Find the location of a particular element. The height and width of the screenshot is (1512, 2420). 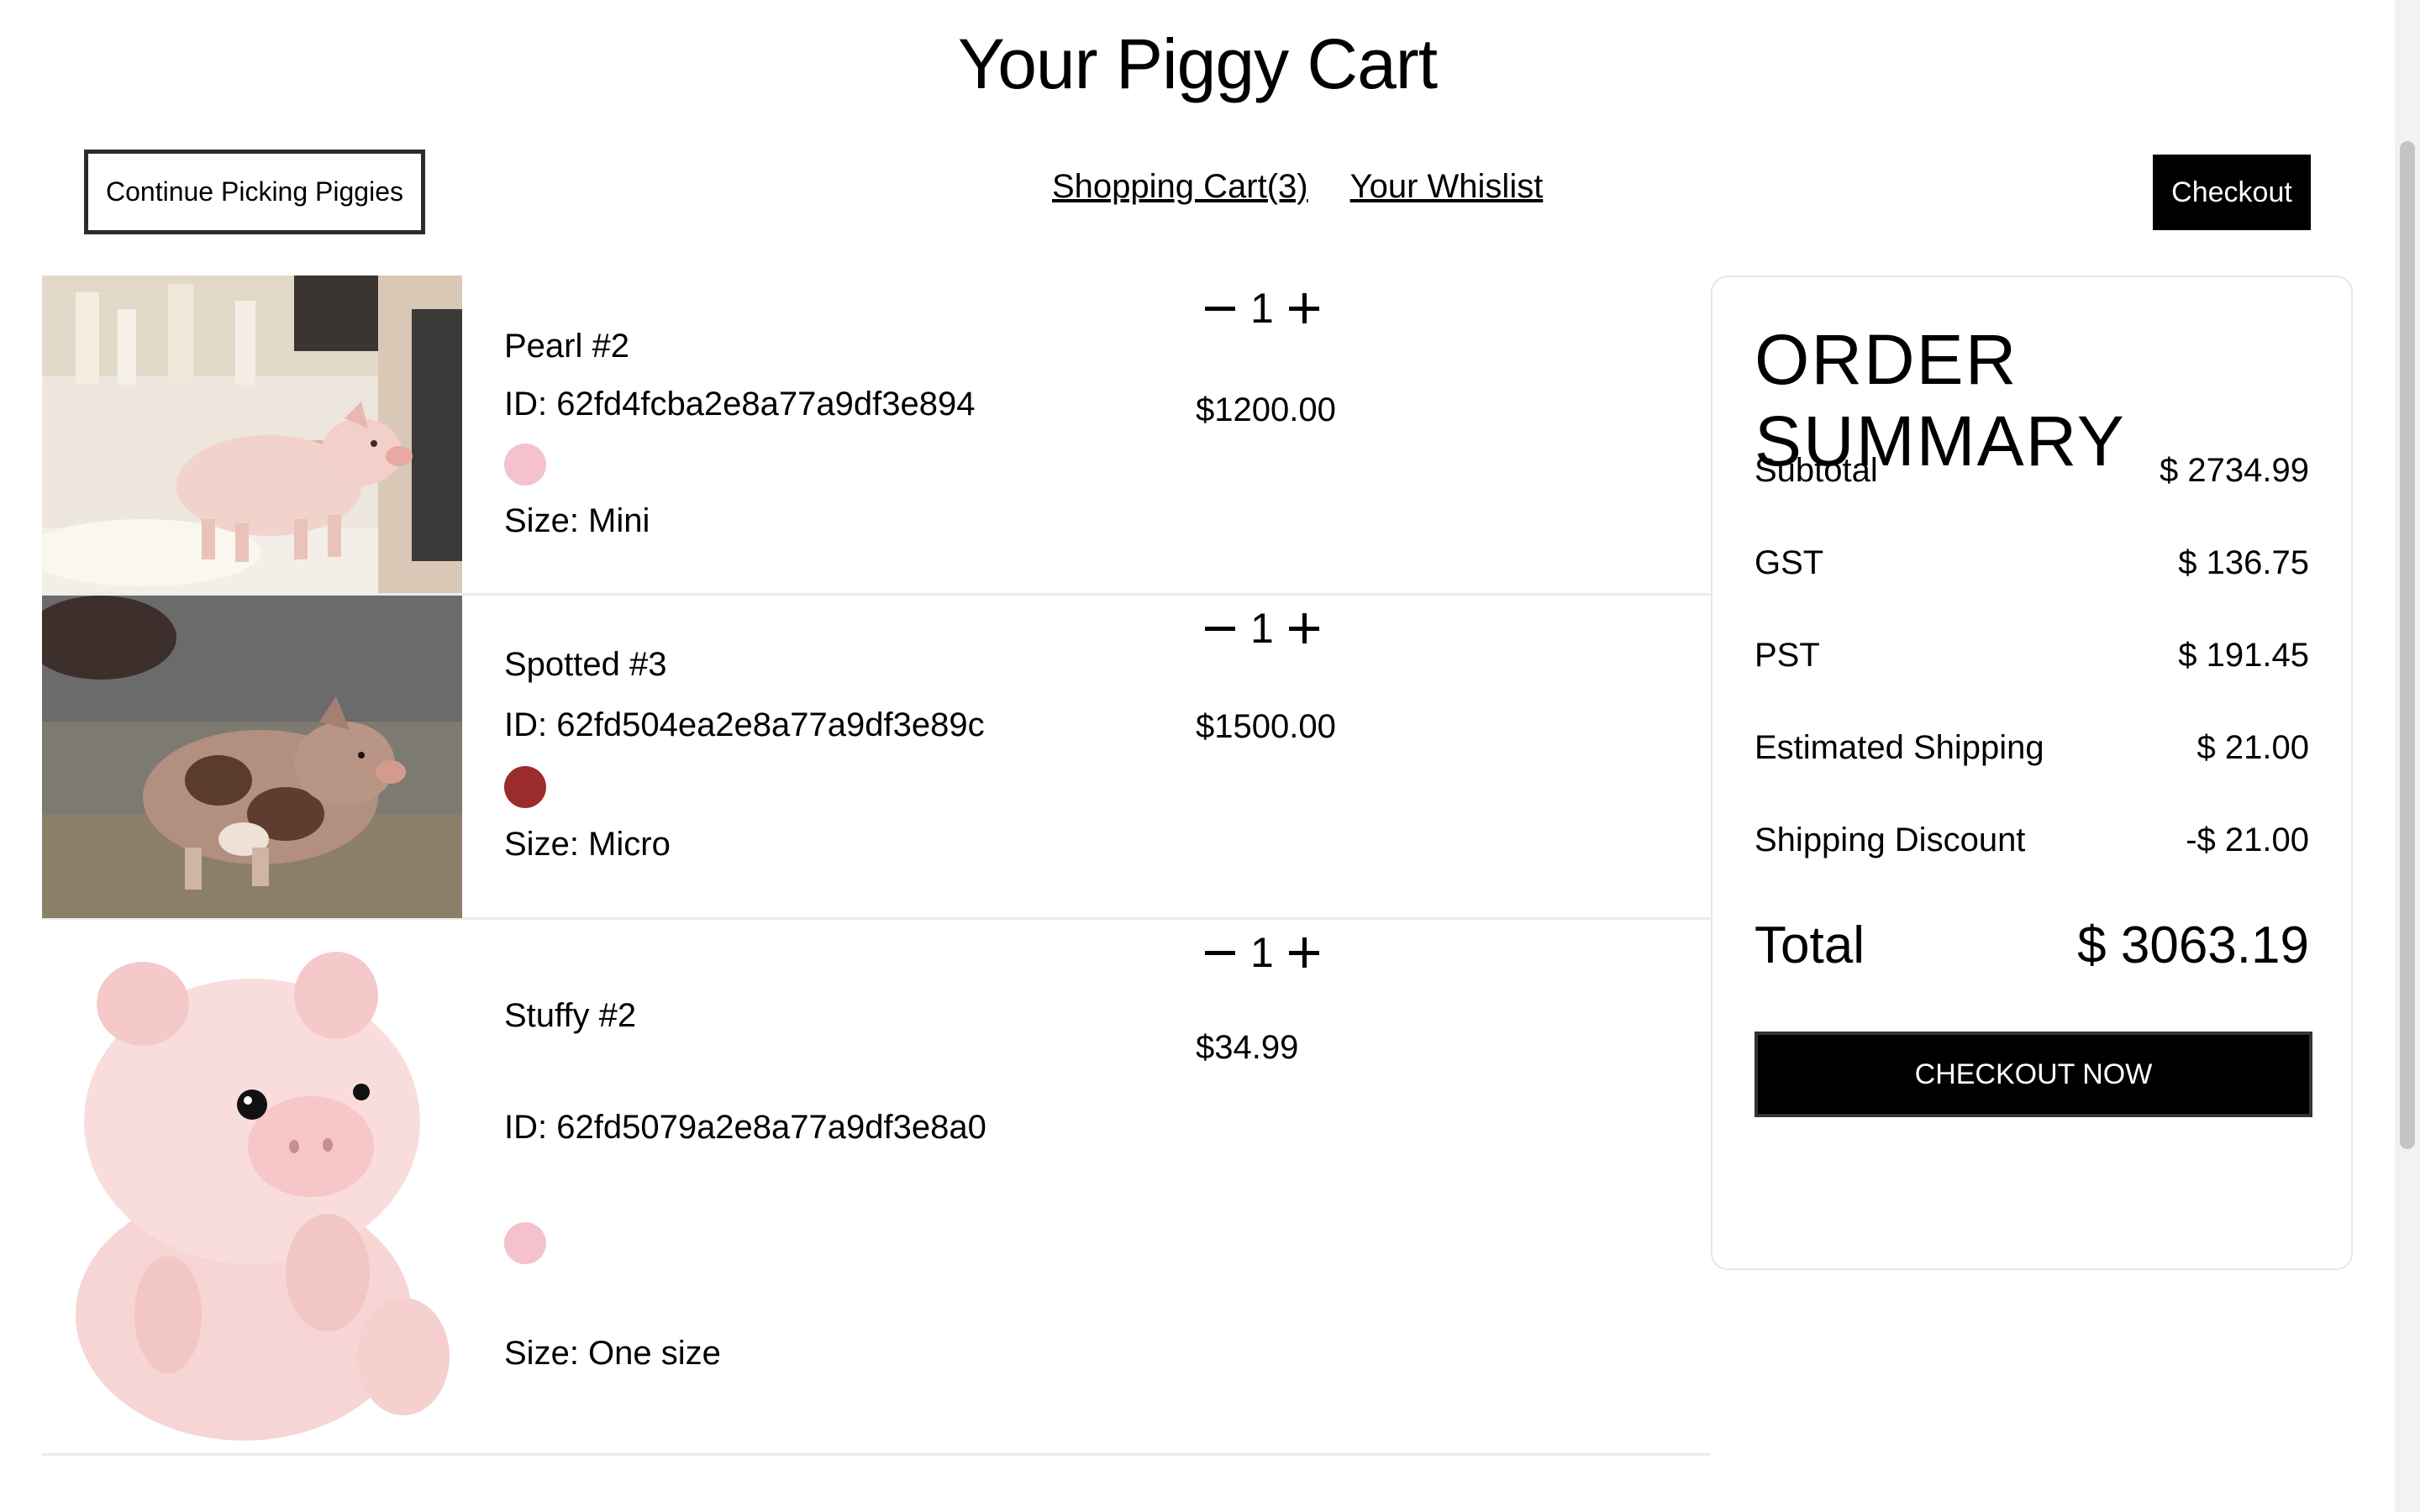

summary-label: Shipping Discount is located at coordinates (1890, 840).